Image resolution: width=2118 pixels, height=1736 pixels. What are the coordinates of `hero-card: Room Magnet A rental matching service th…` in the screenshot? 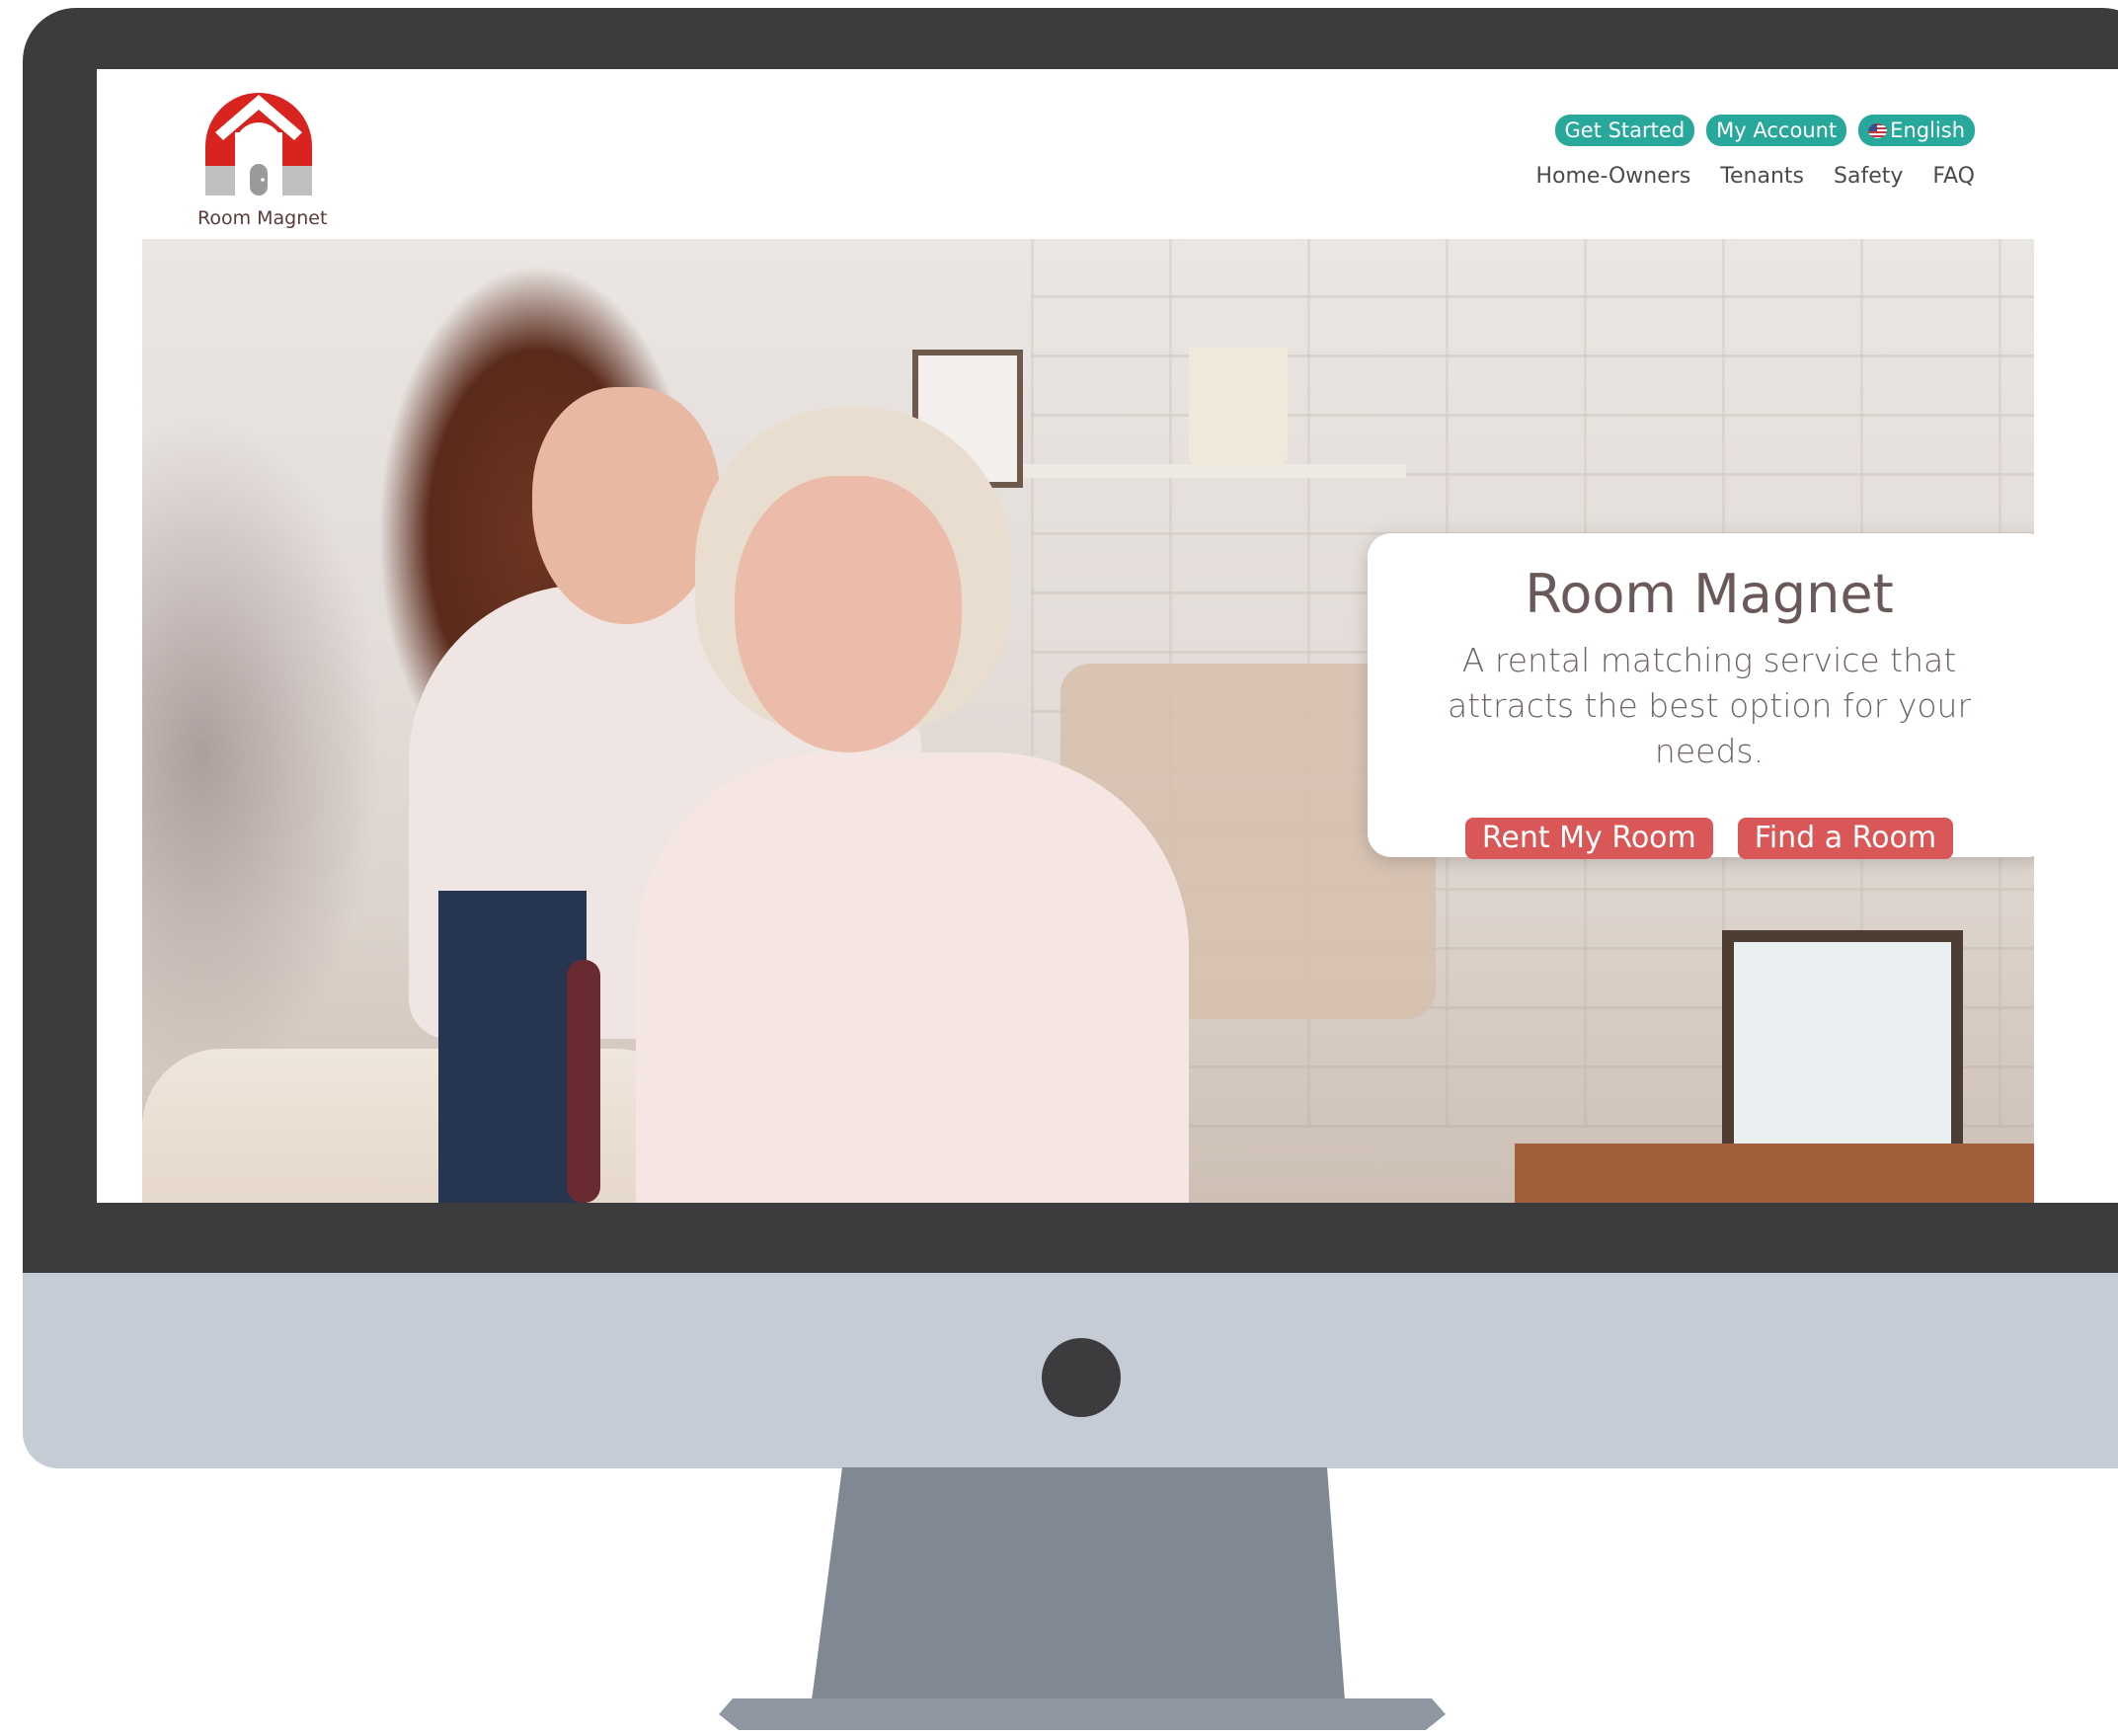 It's located at (1701, 696).